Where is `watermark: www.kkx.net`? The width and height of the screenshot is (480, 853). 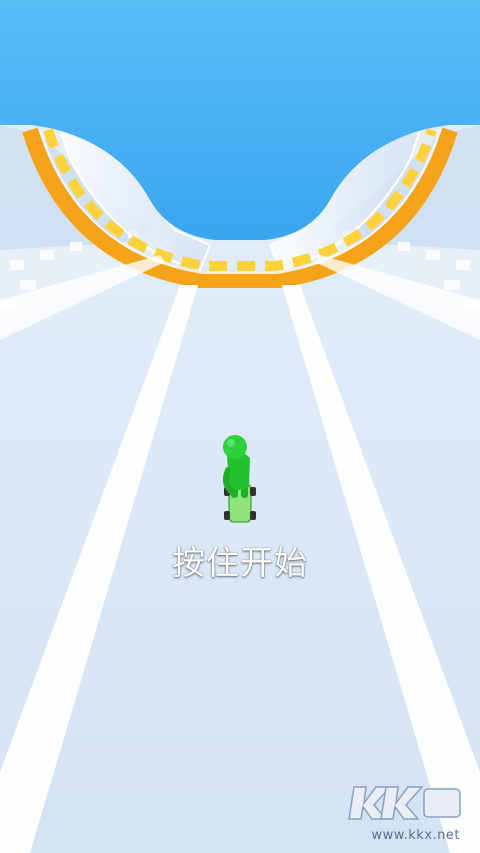
watermark: www.kkx.net is located at coordinates (401, 813).